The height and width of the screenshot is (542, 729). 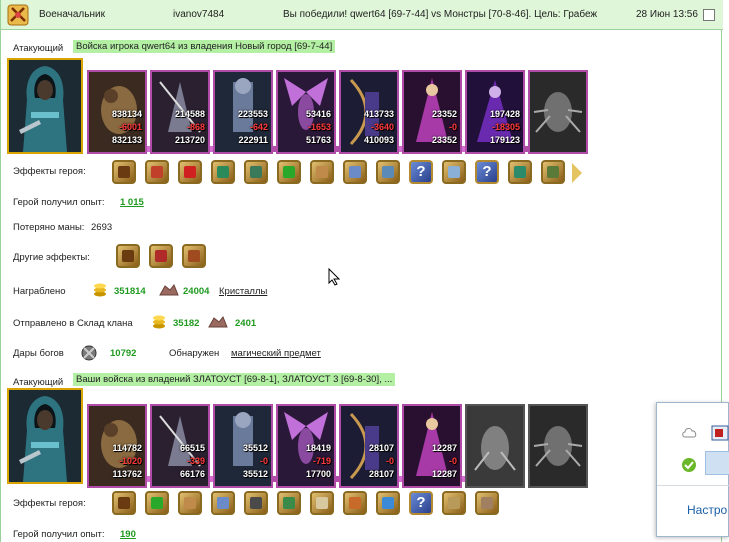 What do you see at coordinates (126, 114) in the screenshot?
I see `unit-total: 838134` at bounding box center [126, 114].